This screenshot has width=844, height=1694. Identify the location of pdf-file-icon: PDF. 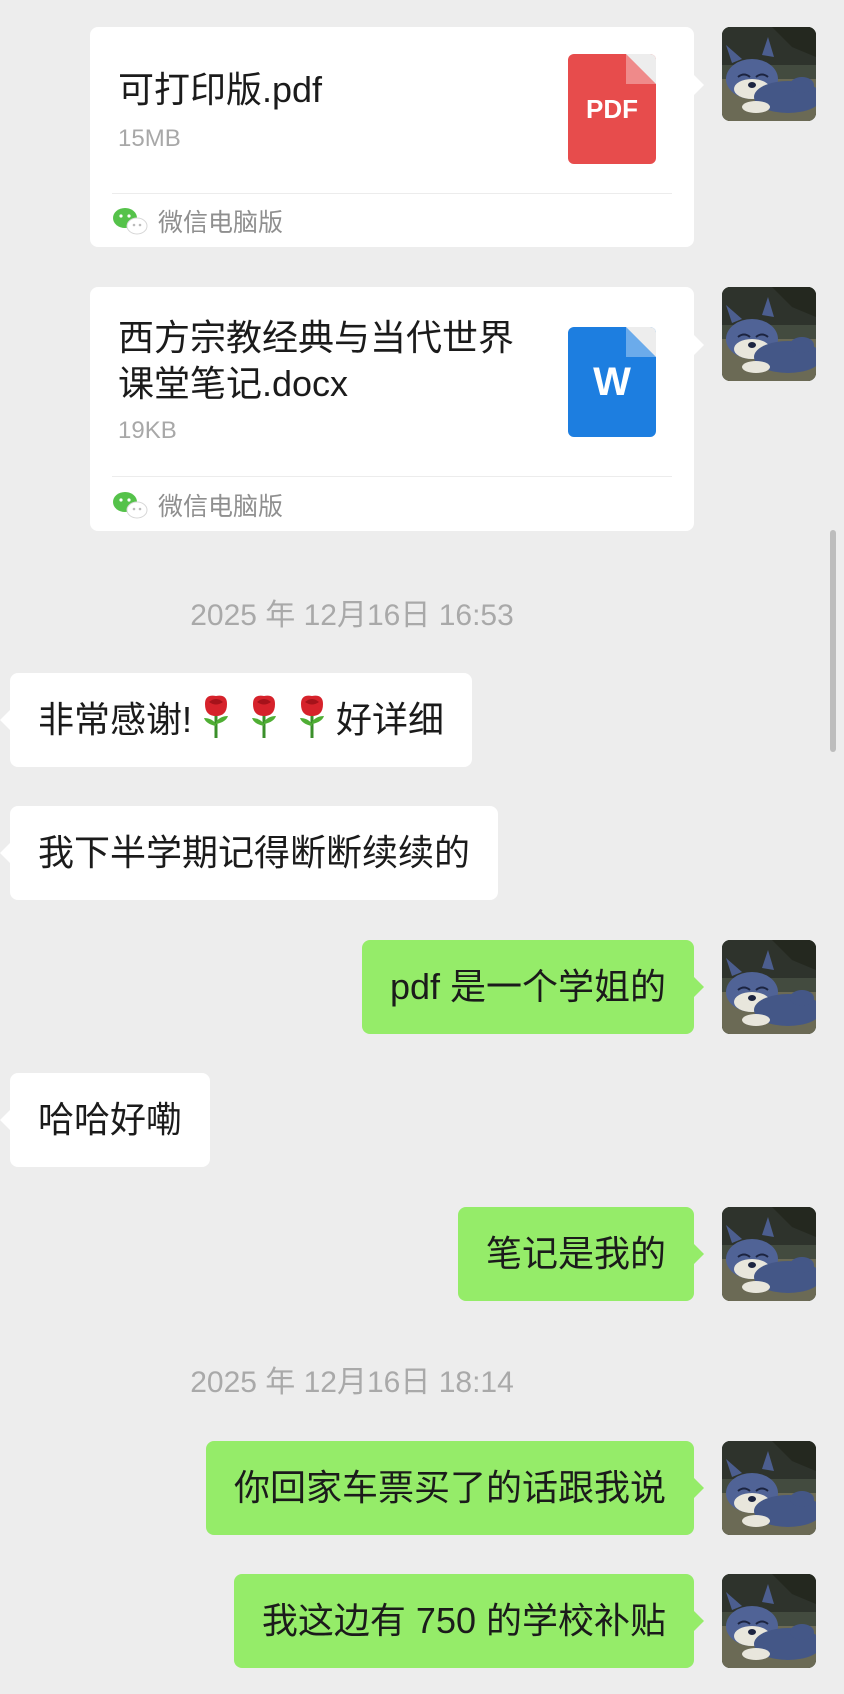
(612, 109).